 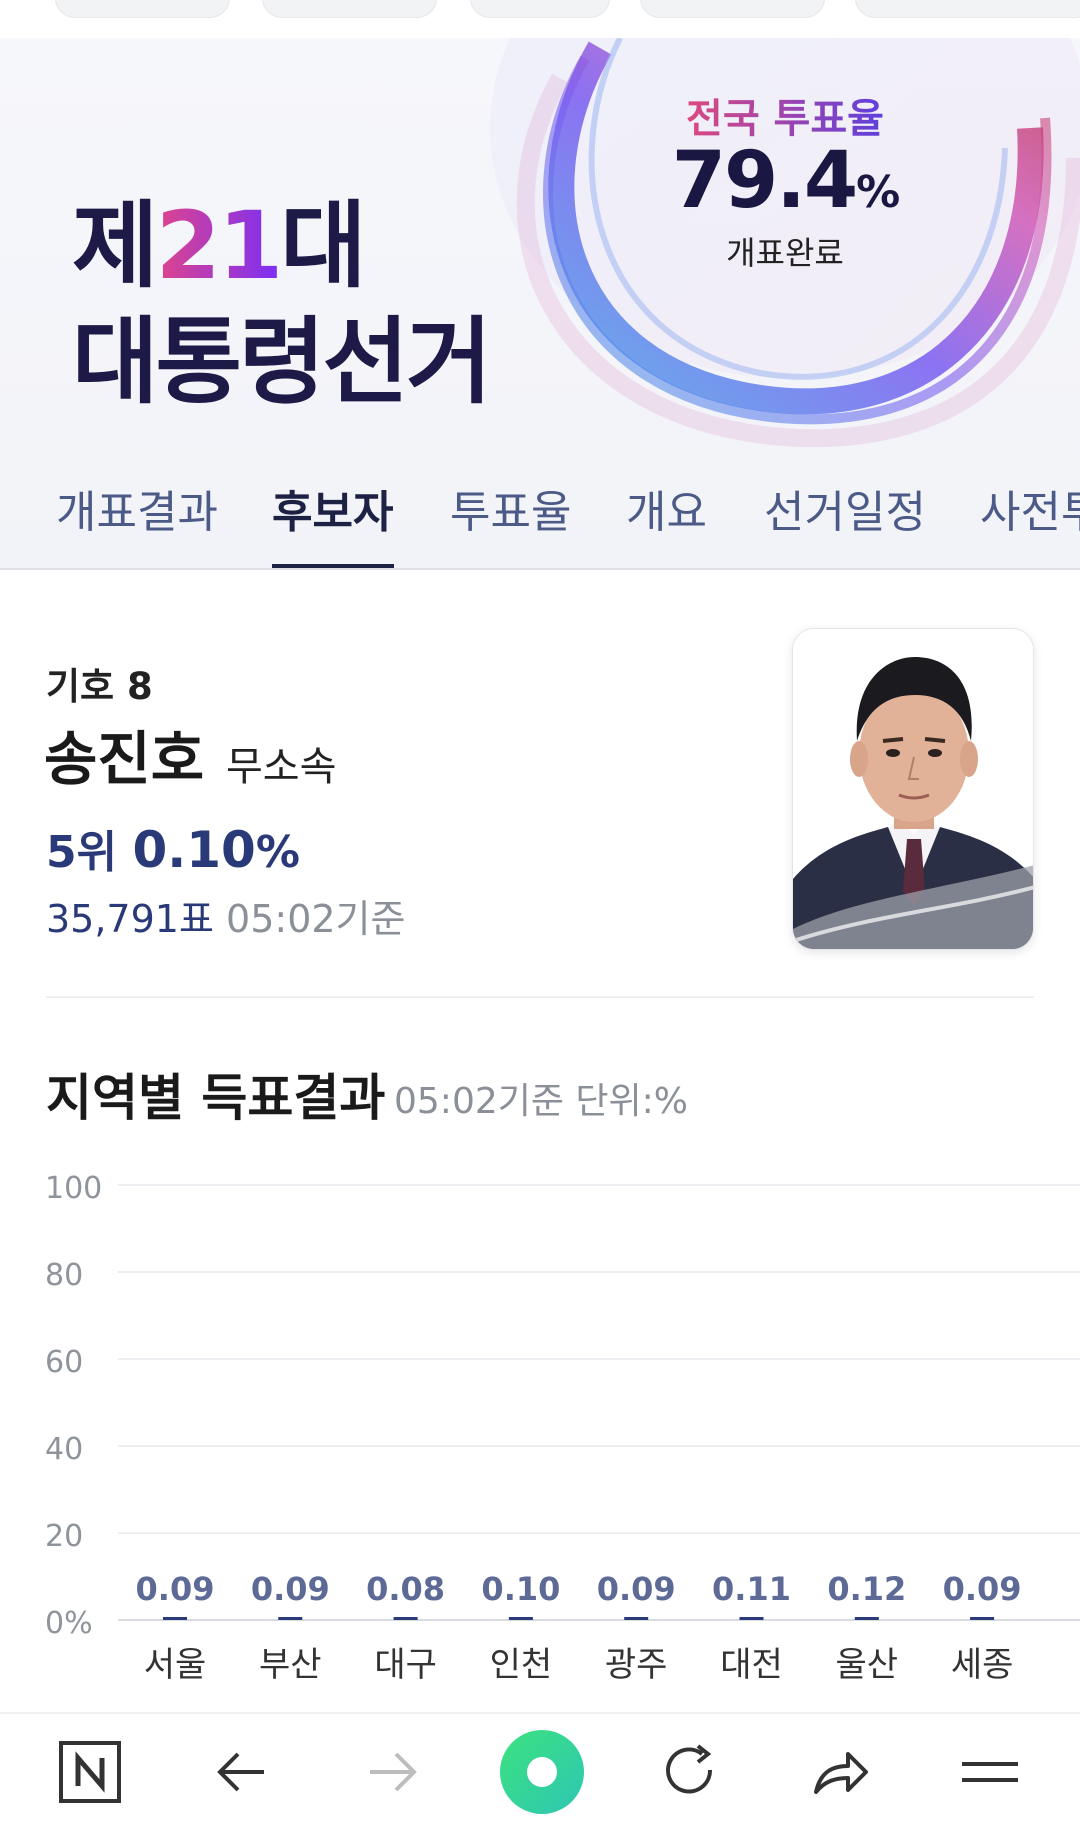 I want to click on reload-icon, so click(x=690, y=1772).